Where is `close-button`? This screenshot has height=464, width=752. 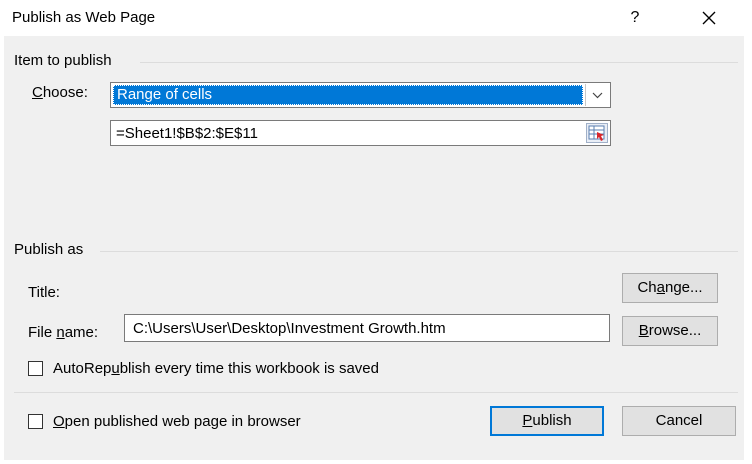 close-button is located at coordinates (709, 18).